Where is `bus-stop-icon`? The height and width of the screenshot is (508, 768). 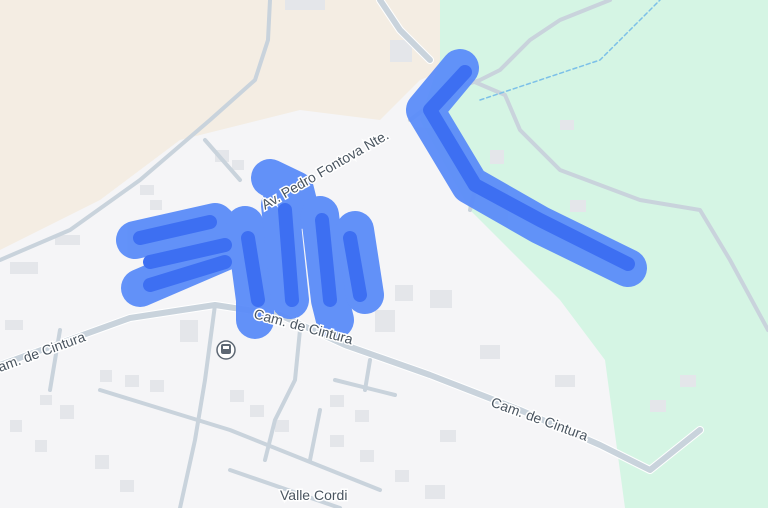
bus-stop-icon is located at coordinates (226, 350).